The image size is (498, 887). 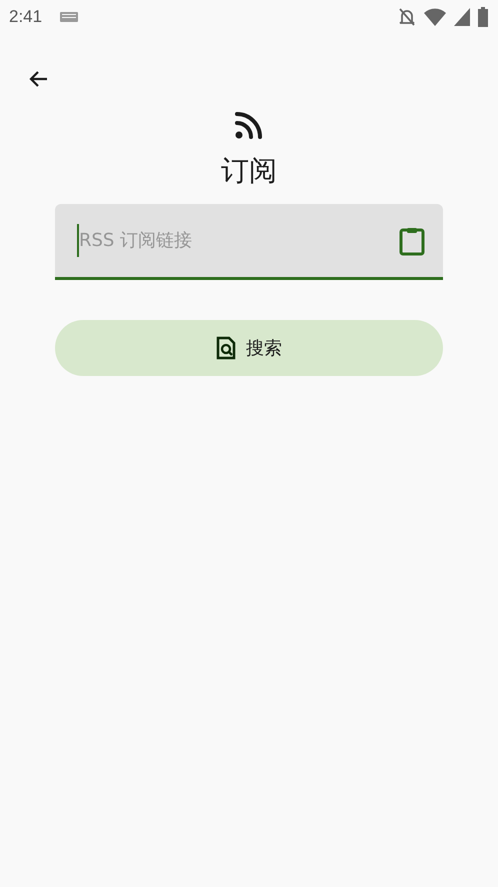 I want to click on battery-icon, so click(x=483, y=17).